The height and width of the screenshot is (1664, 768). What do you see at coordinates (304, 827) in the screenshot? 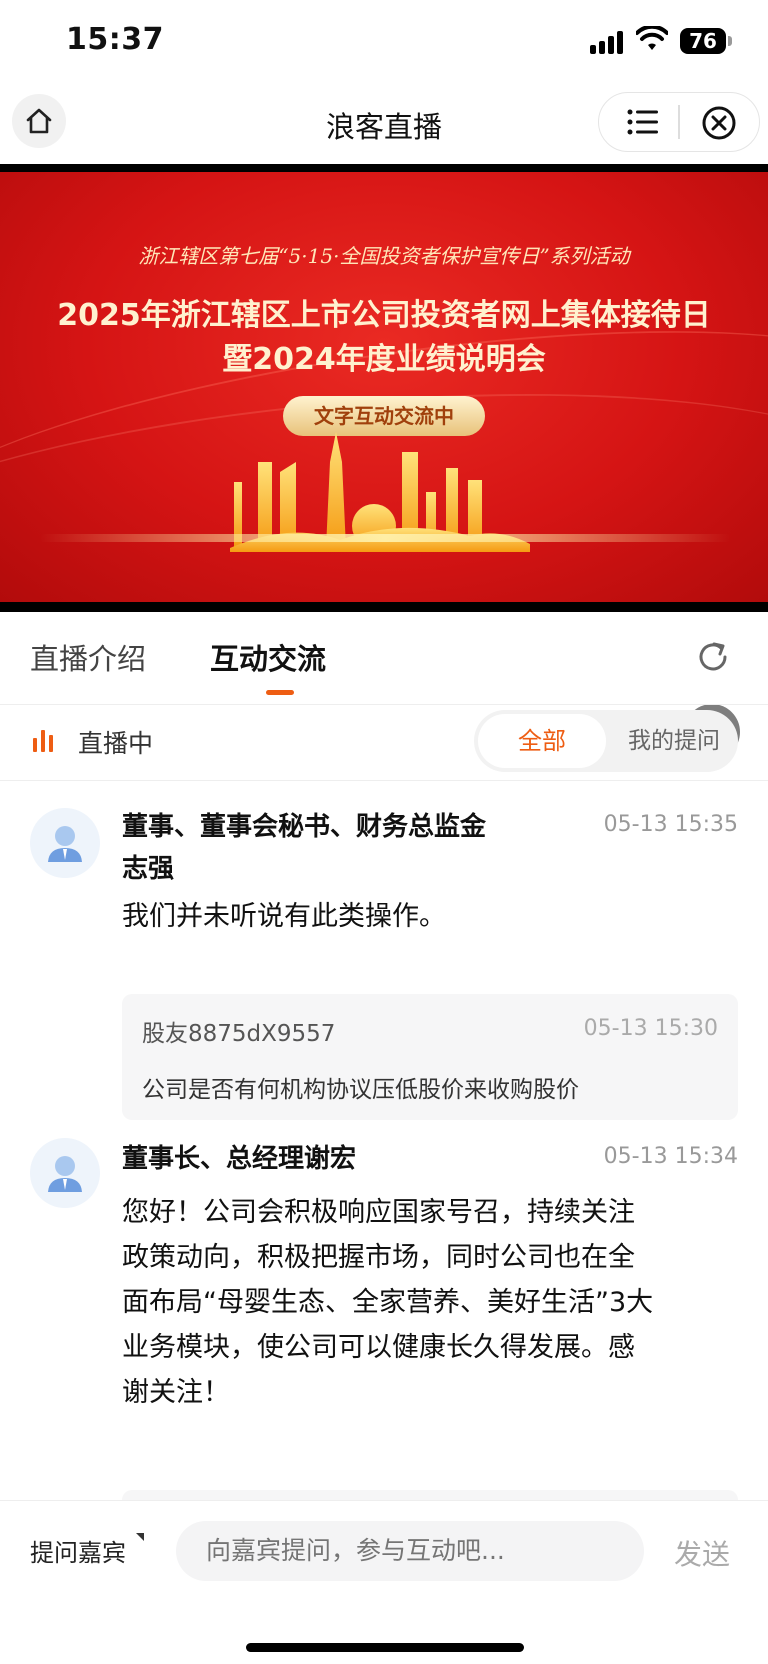
I see `answerer-name: 董事、董事会秘书、财务总监金` at bounding box center [304, 827].